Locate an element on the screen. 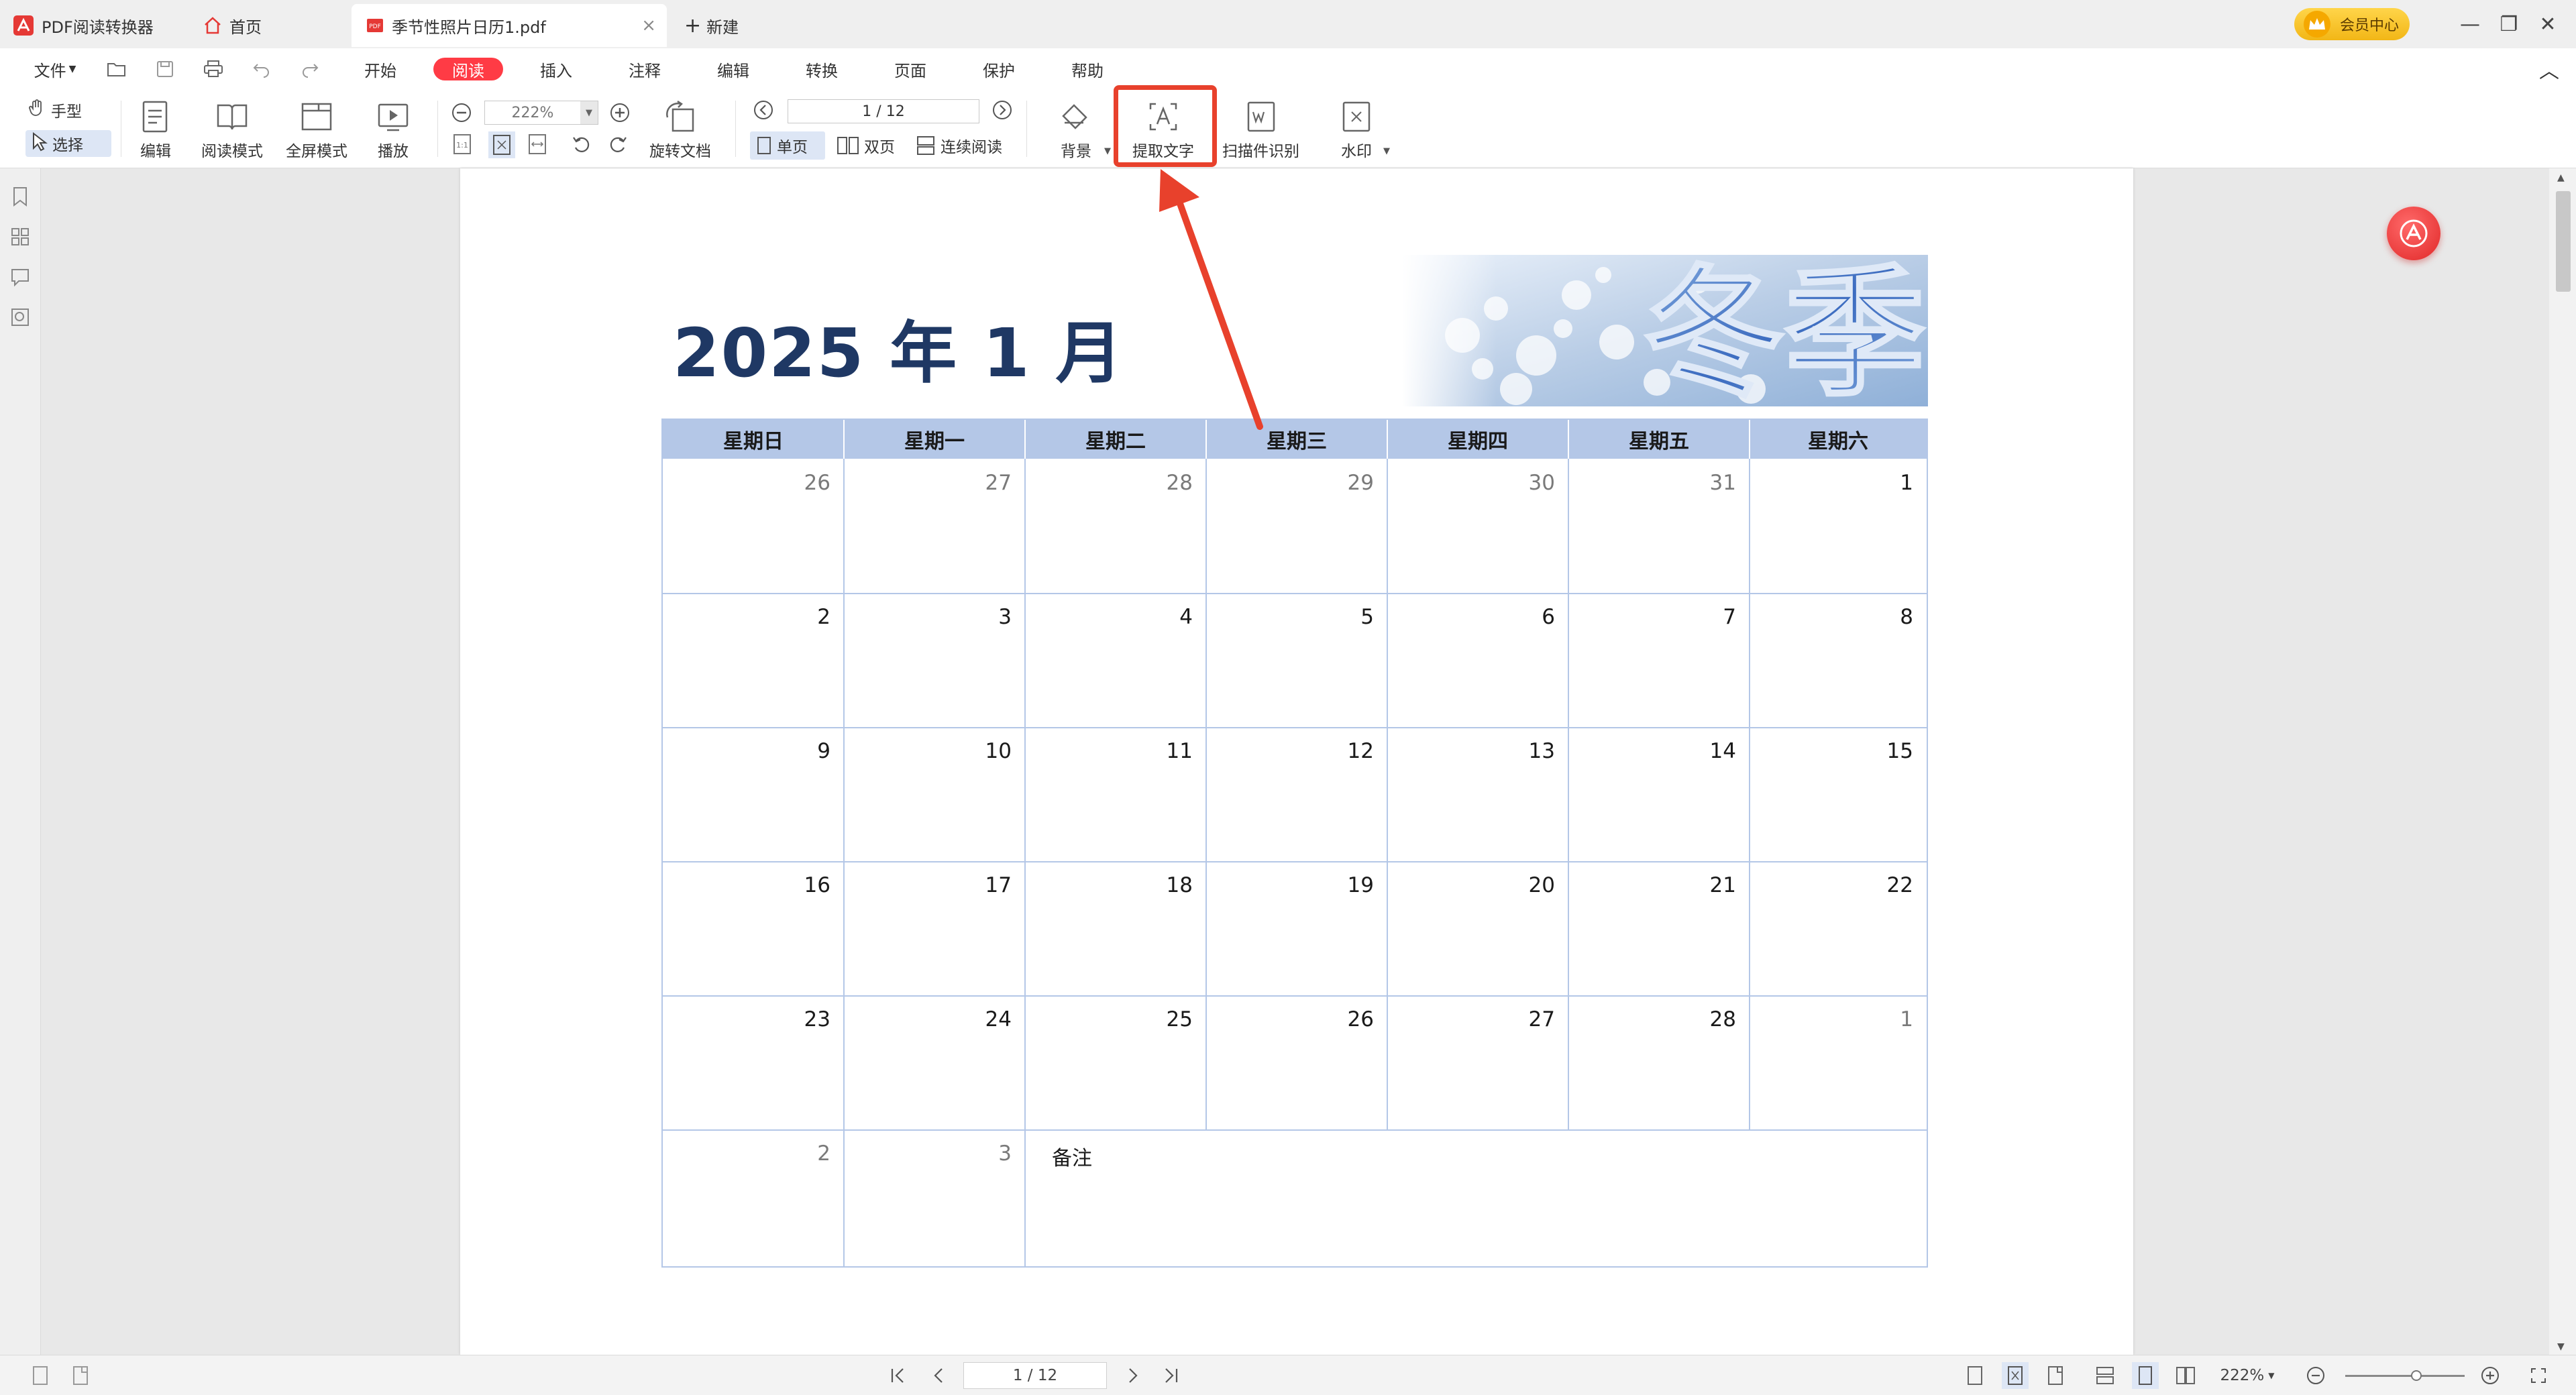  vertical-scrollbar: ▲ ▼ is located at coordinates (2562, 761).